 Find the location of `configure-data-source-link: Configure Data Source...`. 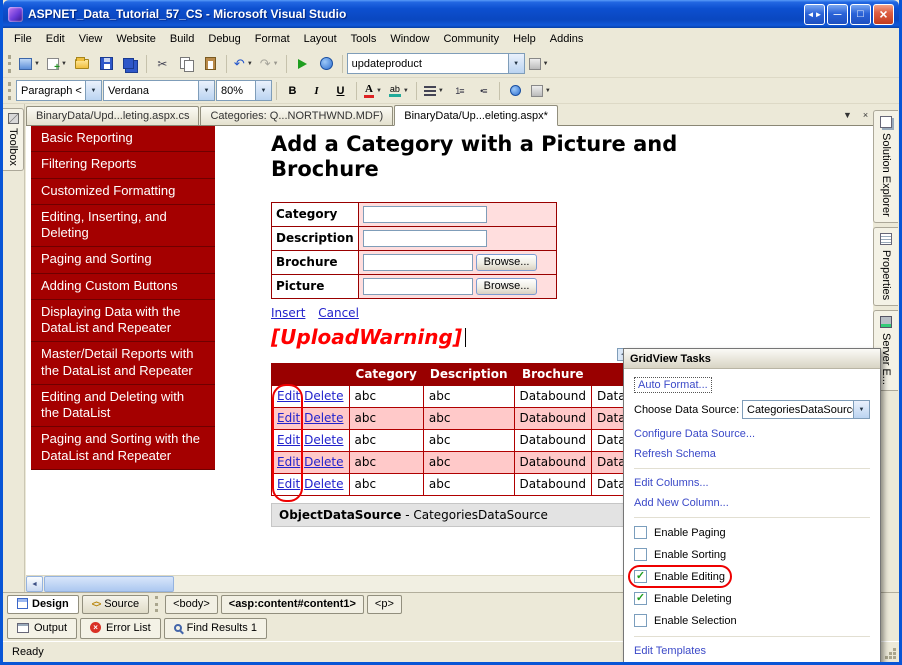

configure-data-source-link: Configure Data Source... is located at coordinates (752, 434).